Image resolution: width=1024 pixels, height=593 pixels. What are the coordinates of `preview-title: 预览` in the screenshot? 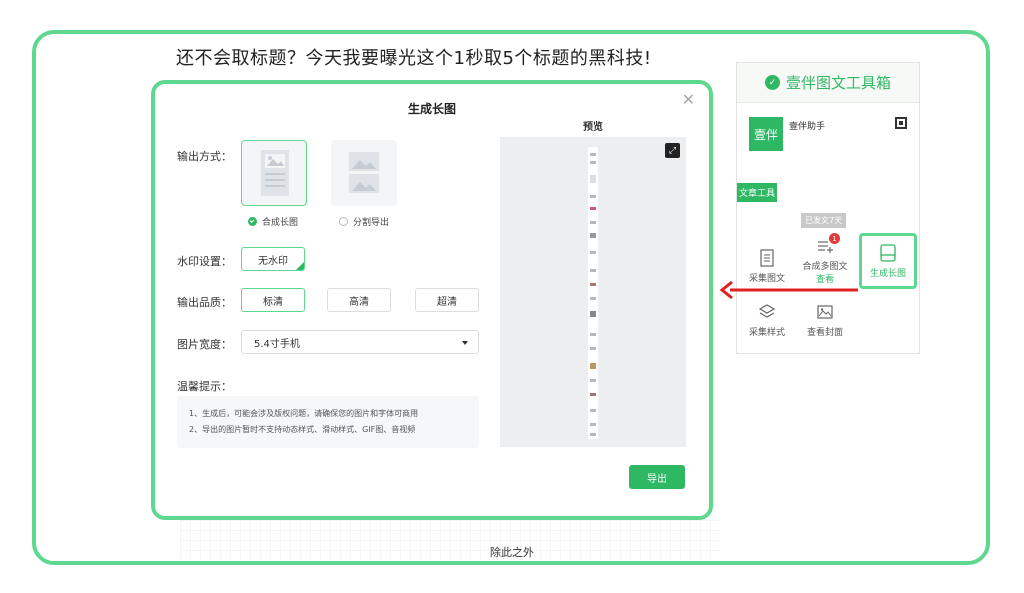 It's located at (593, 127).